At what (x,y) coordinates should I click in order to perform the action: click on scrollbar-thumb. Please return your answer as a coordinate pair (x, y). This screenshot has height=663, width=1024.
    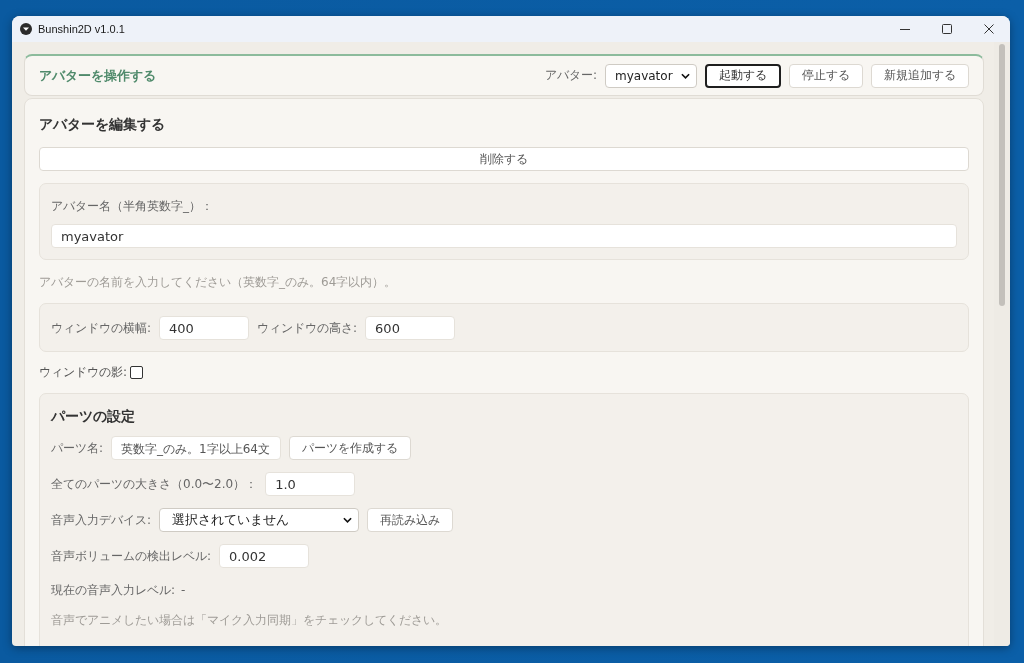
    Looking at the image, I should click on (1002, 175).